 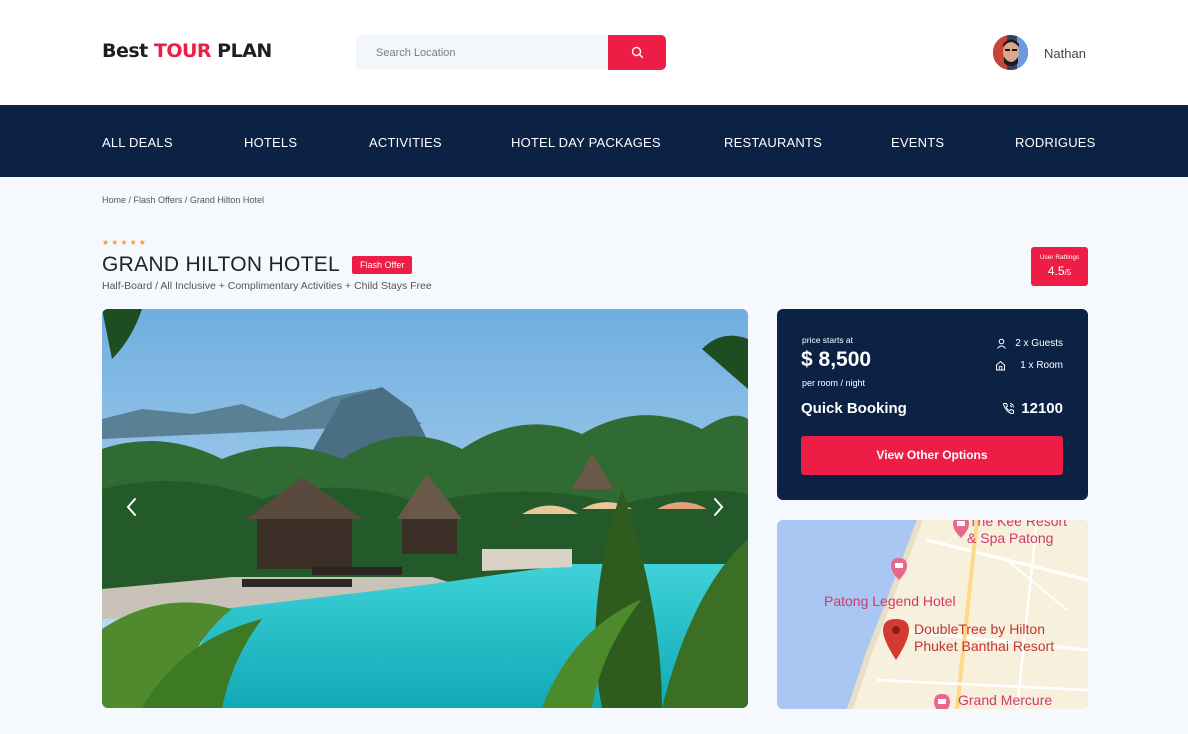 I want to click on page-title: GRAND HILTON HOTEL, so click(x=221, y=264).